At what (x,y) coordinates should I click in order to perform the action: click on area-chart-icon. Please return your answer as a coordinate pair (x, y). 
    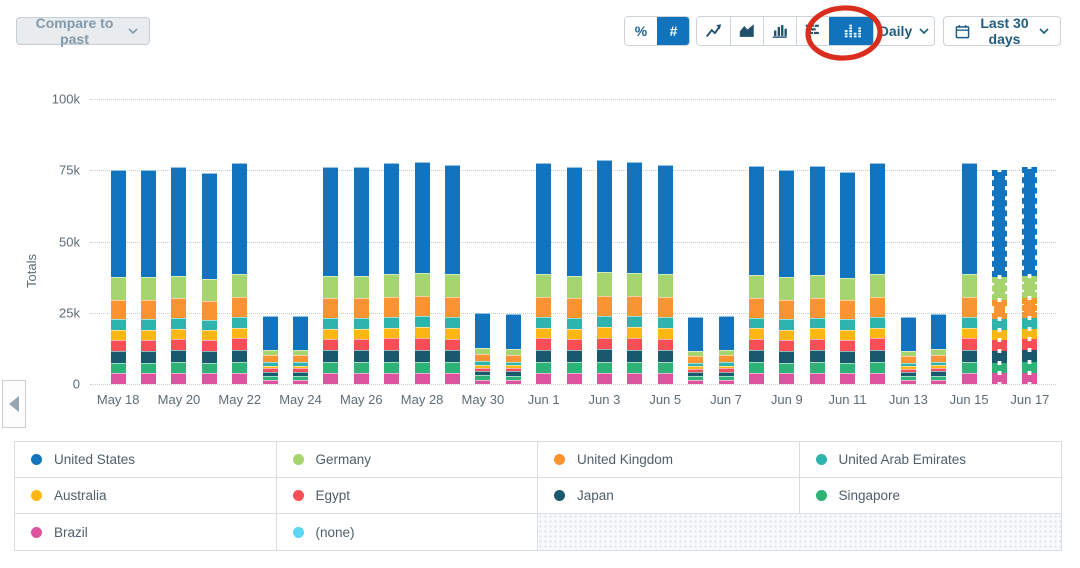
    Looking at the image, I should click on (746, 30).